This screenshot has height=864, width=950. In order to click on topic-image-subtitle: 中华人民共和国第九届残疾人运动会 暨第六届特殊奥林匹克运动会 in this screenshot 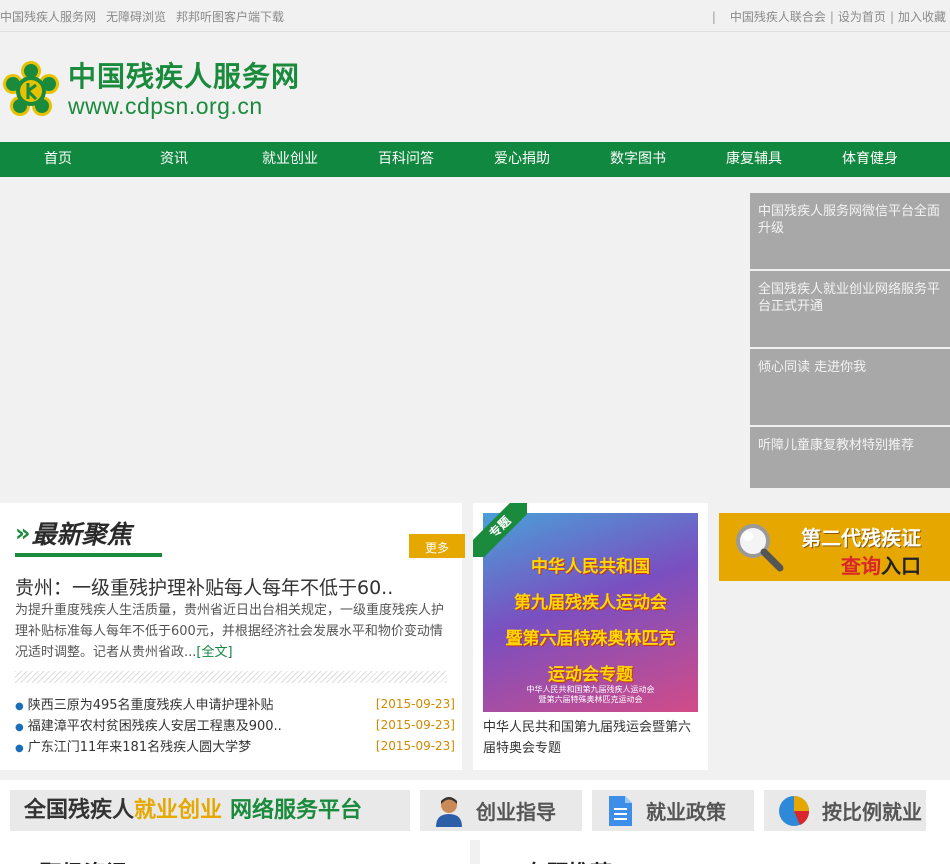, I will do `click(590, 695)`.